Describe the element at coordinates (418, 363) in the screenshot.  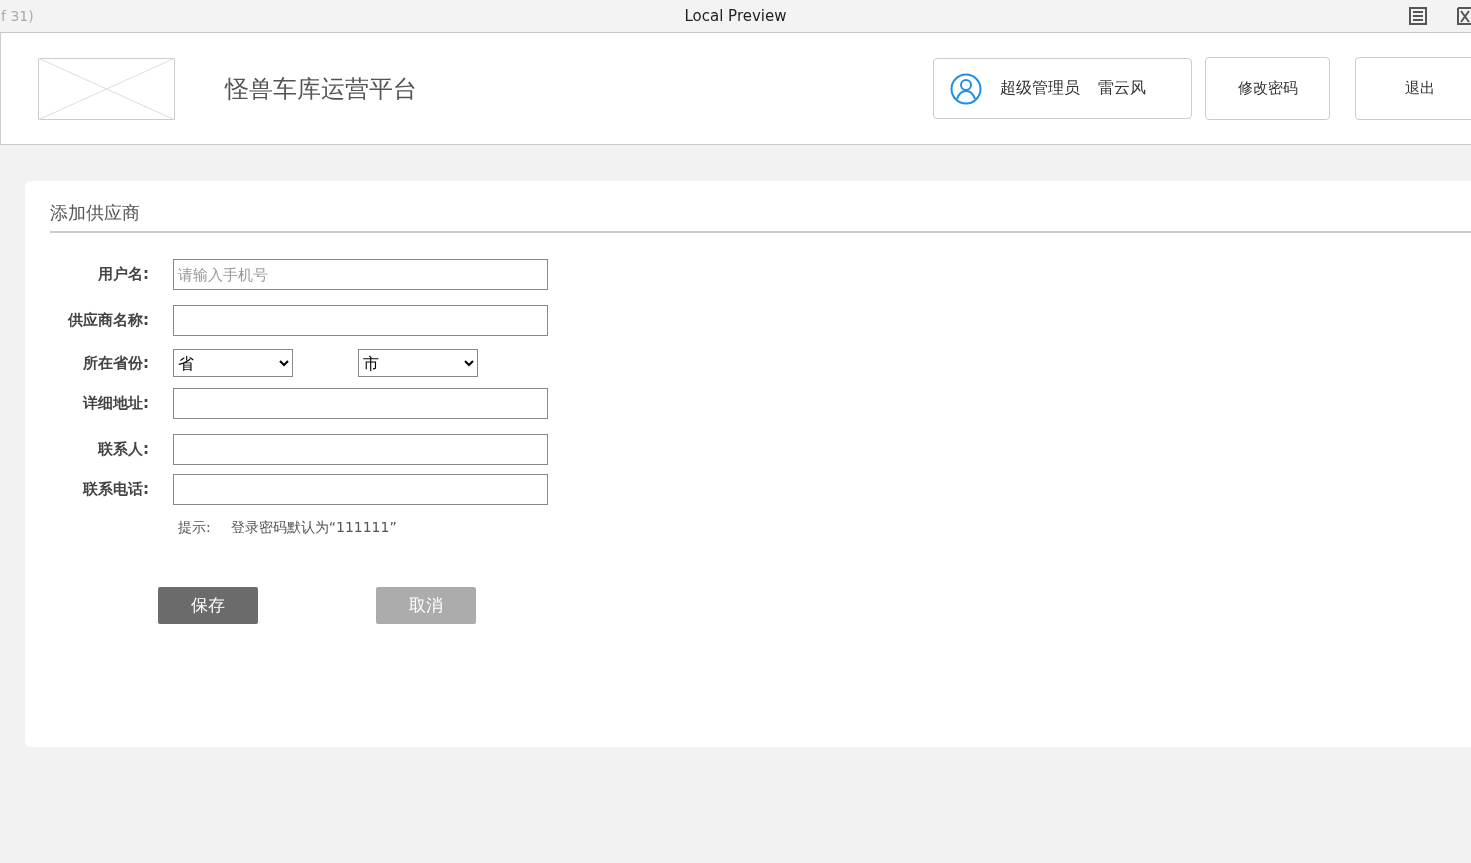
I see `dropdown: 市` at that location.